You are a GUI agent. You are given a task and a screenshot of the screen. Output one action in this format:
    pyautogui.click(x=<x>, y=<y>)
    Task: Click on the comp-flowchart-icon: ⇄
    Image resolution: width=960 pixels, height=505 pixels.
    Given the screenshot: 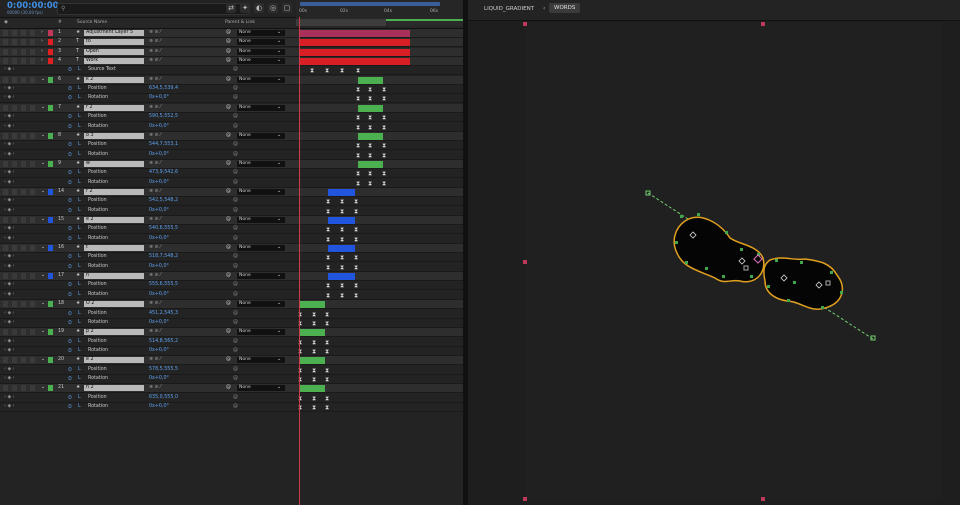 What is the action you would take?
    pyautogui.click(x=231, y=8)
    